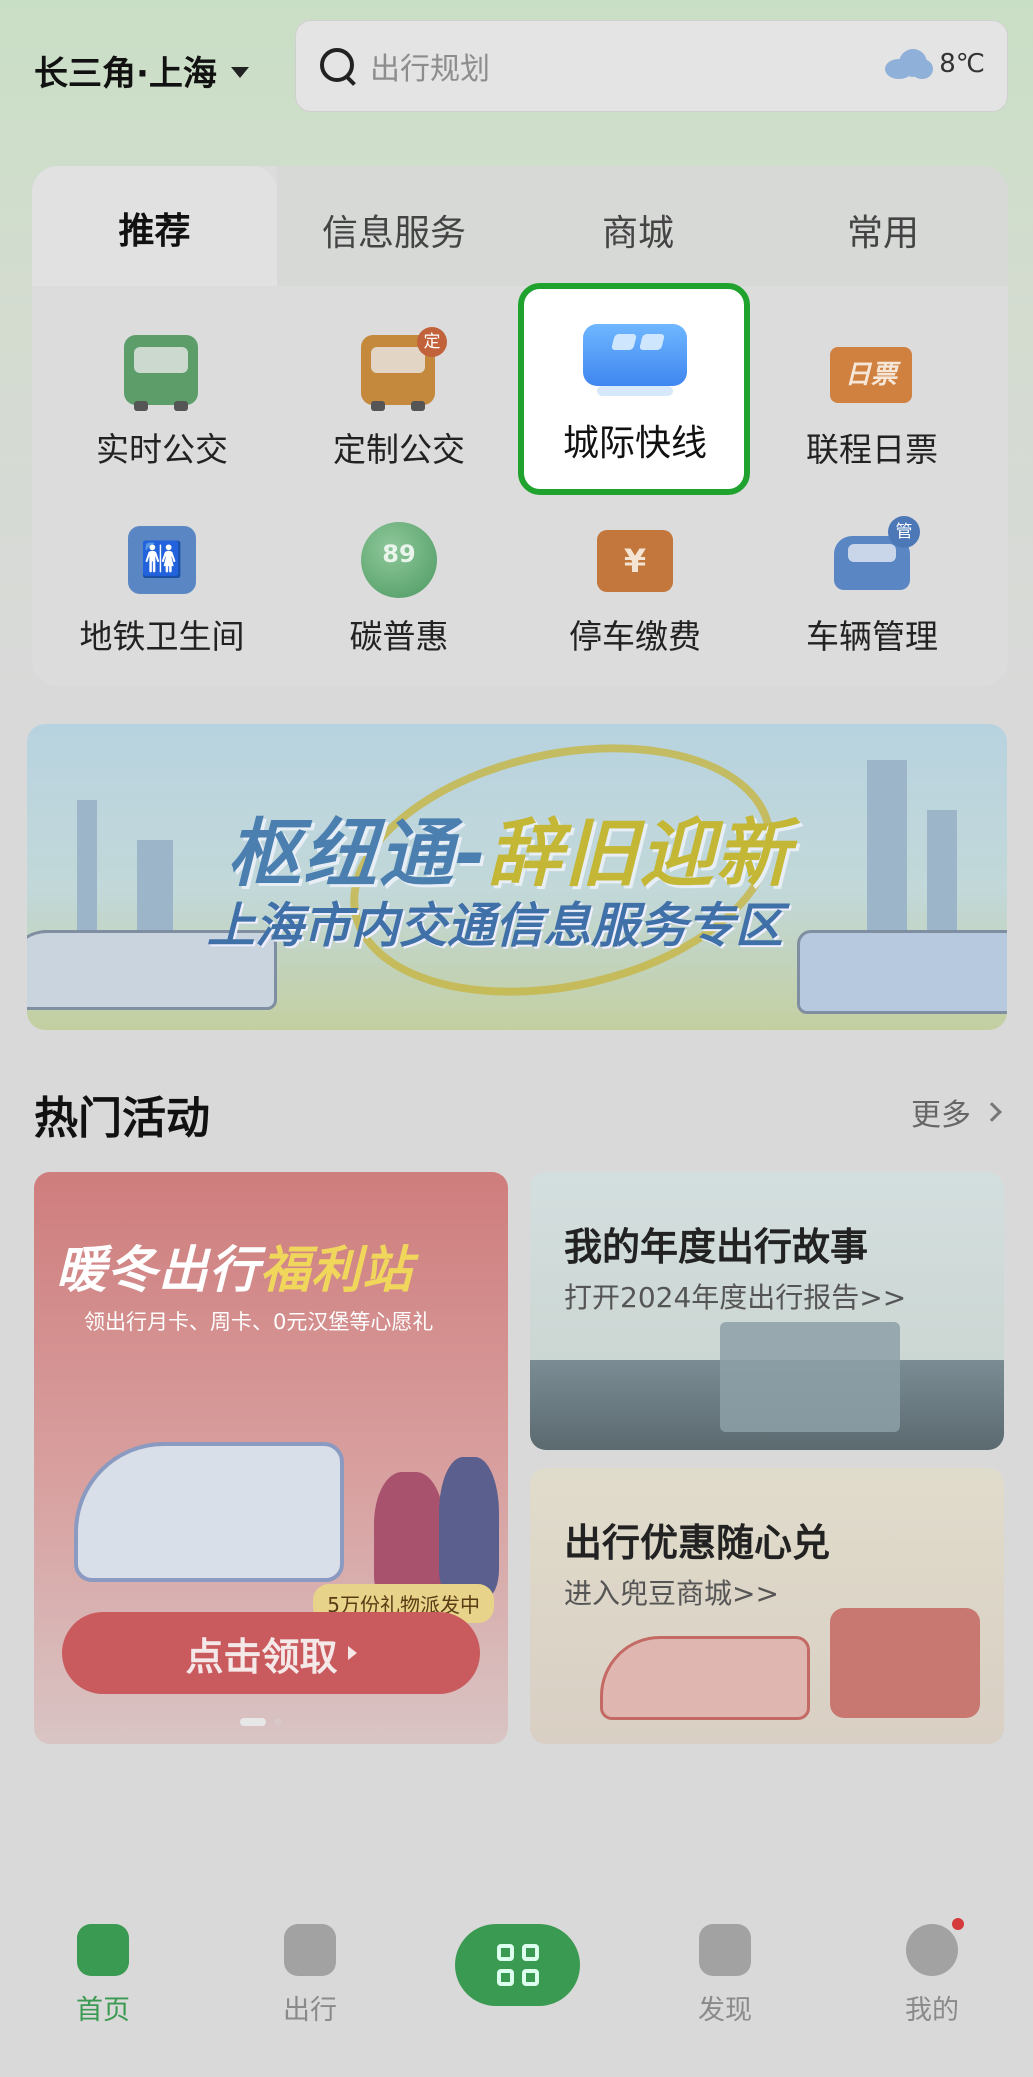 This screenshot has height=2077, width=1033. I want to click on promo-title: 暖冬出行福利站, so click(234, 1270).